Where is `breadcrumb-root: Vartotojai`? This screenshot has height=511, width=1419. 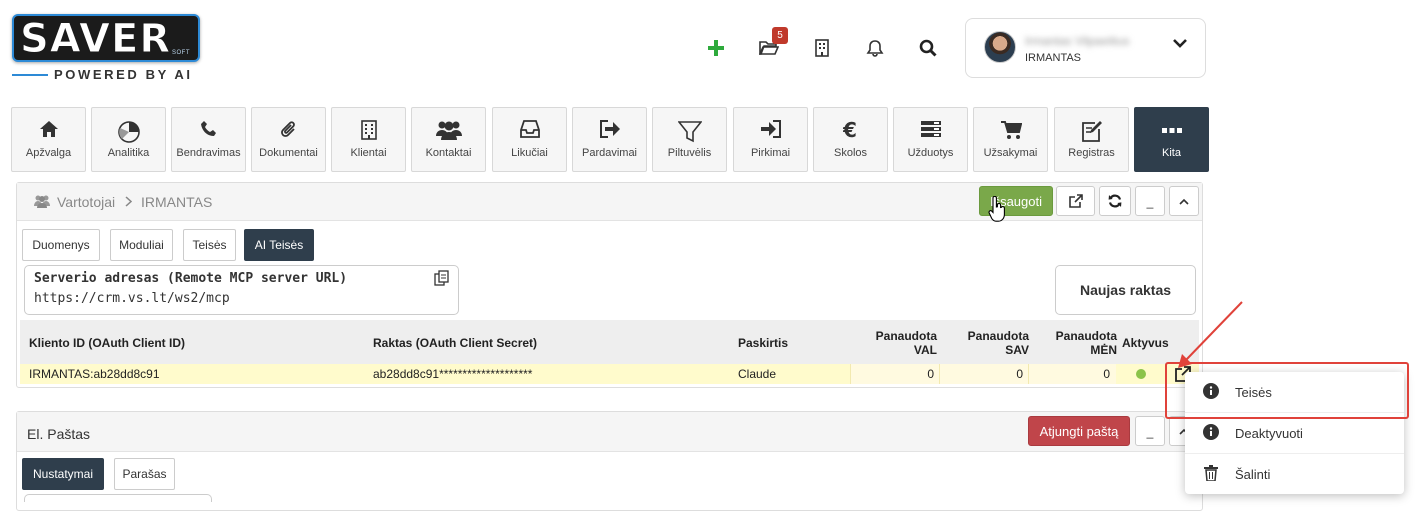 breadcrumb-root: Vartotojai is located at coordinates (86, 202).